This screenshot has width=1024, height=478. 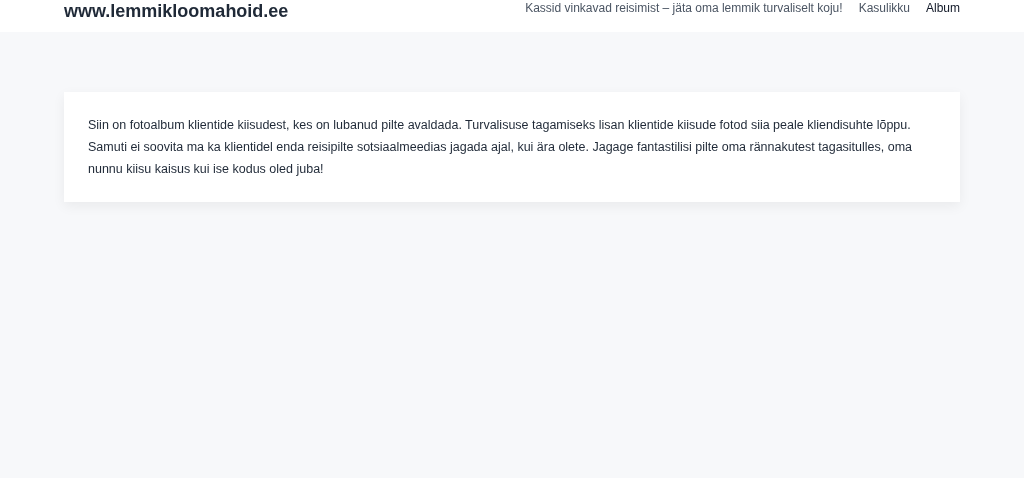 What do you see at coordinates (943, 8) in the screenshot?
I see `nav-link: Album` at bounding box center [943, 8].